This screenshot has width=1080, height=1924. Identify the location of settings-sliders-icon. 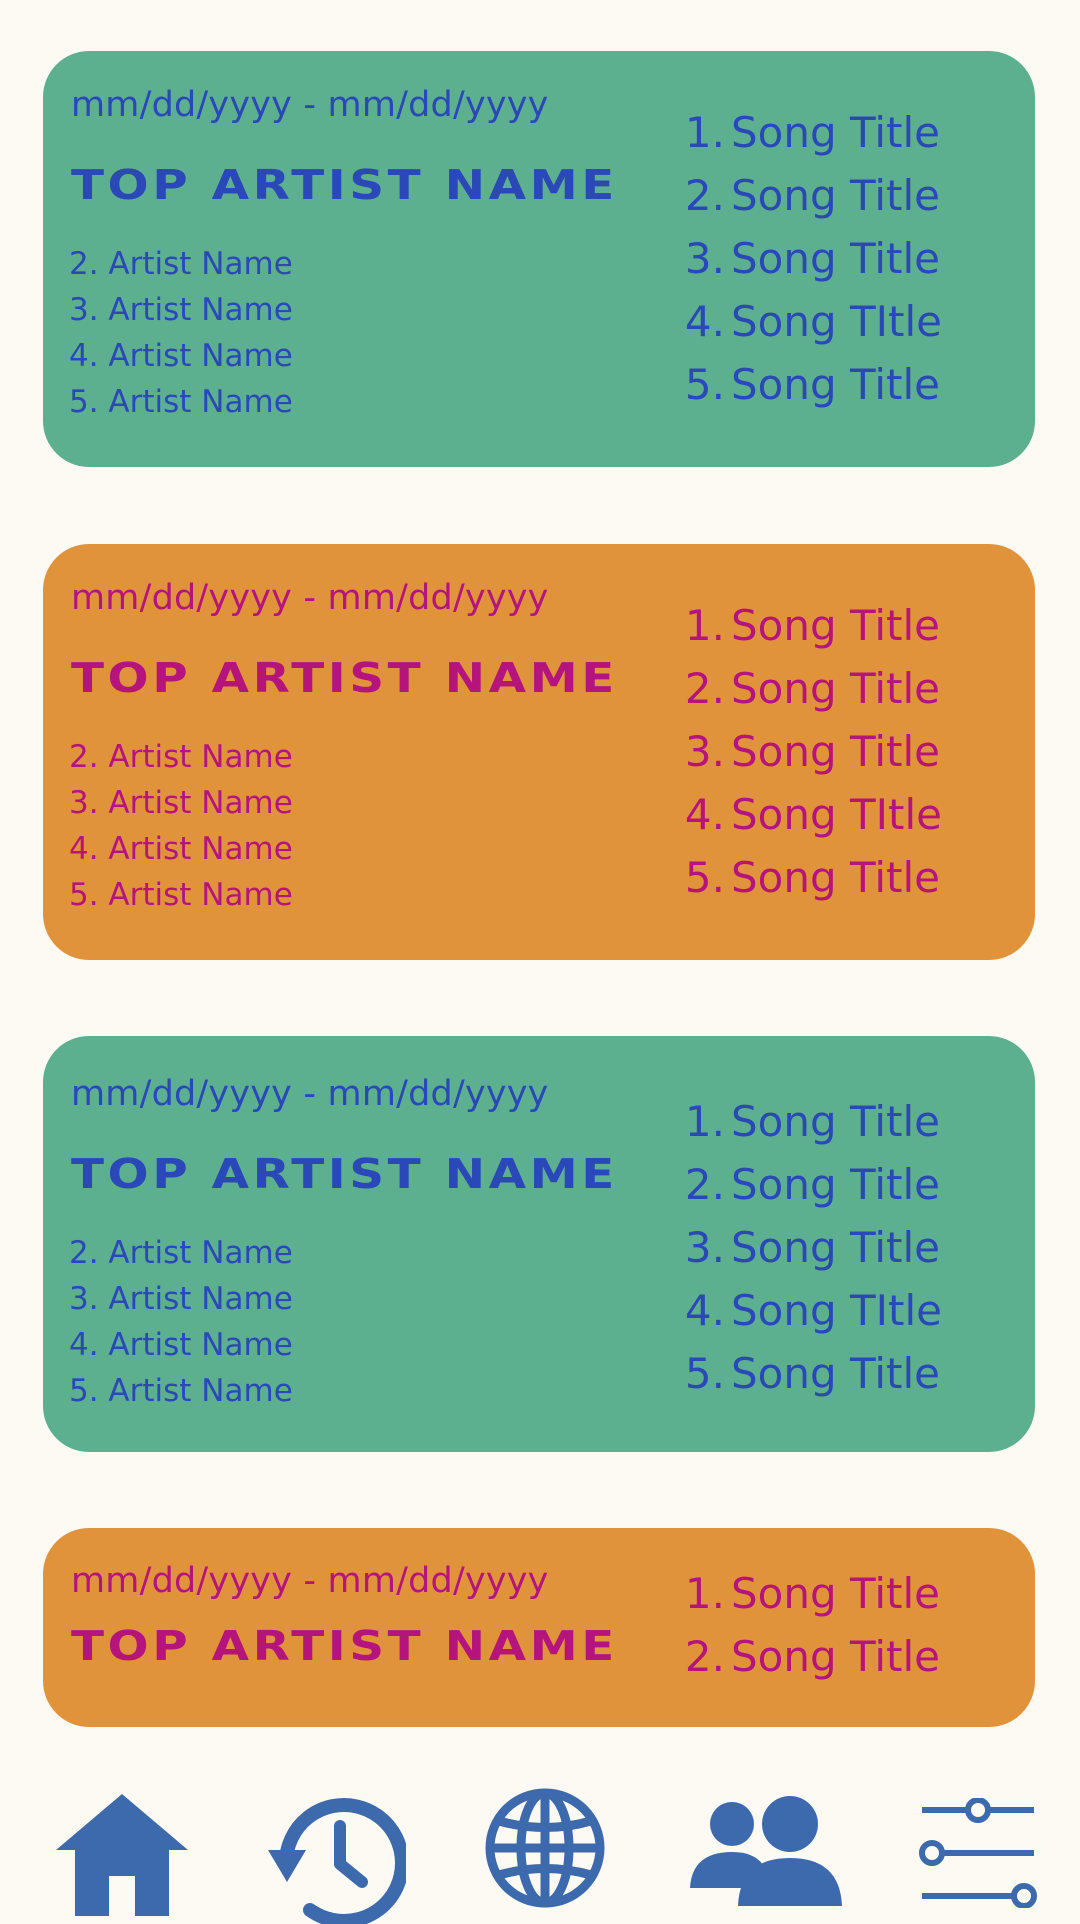
(978, 1853).